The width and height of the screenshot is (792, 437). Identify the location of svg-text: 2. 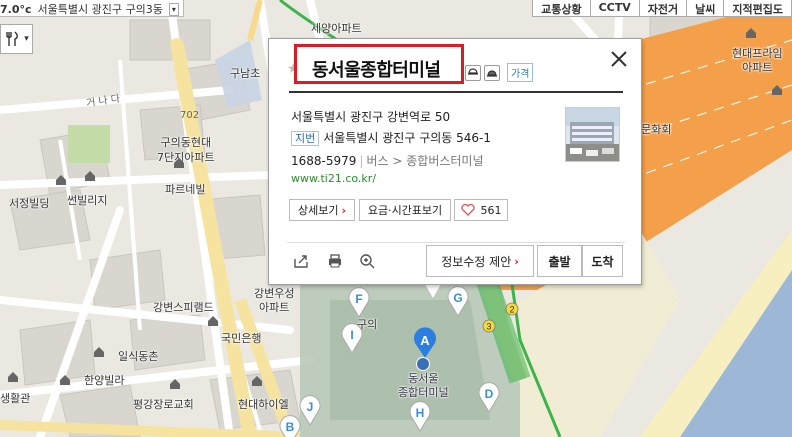
(511, 310).